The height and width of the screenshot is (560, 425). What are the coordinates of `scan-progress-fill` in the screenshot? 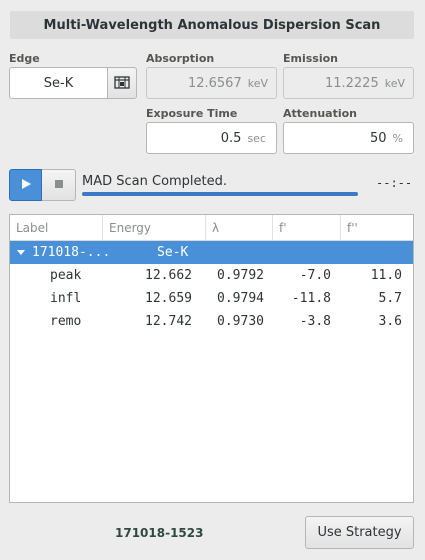 It's located at (220, 194).